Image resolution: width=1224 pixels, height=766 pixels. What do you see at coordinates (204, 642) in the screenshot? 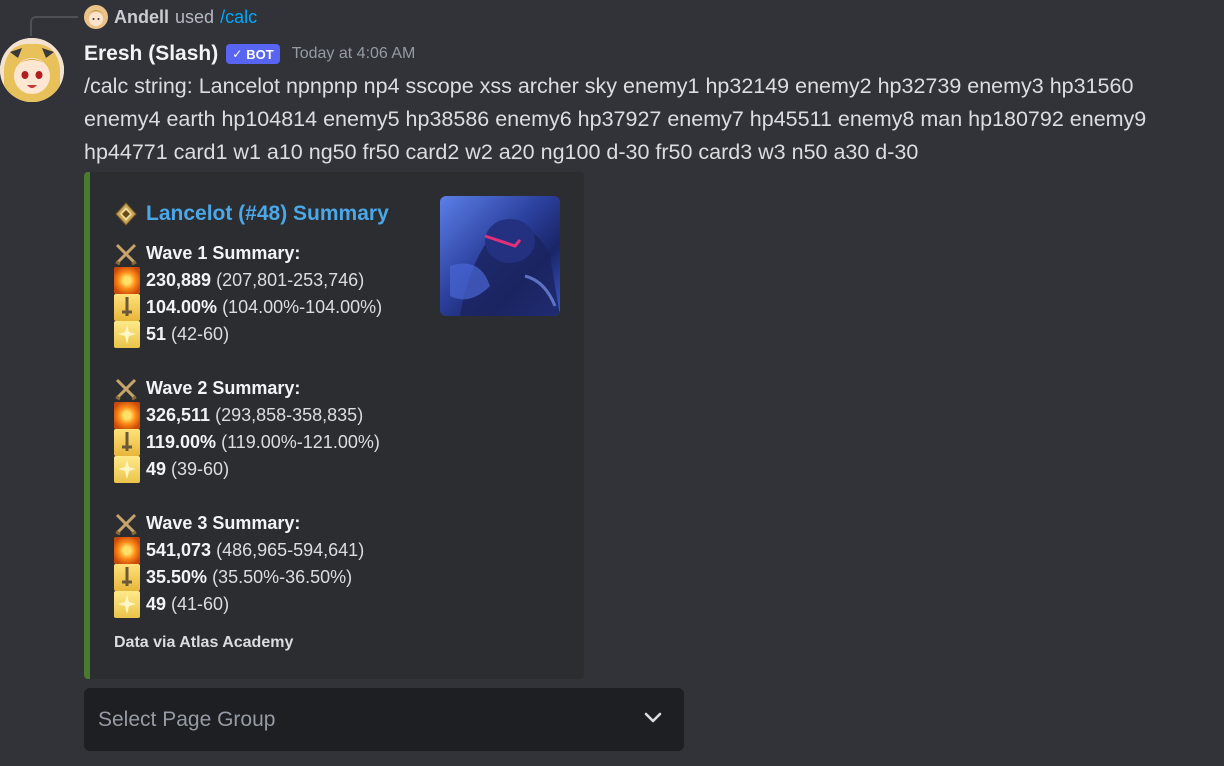
I see `embed-footer: Data via Atlas Academy` at bounding box center [204, 642].